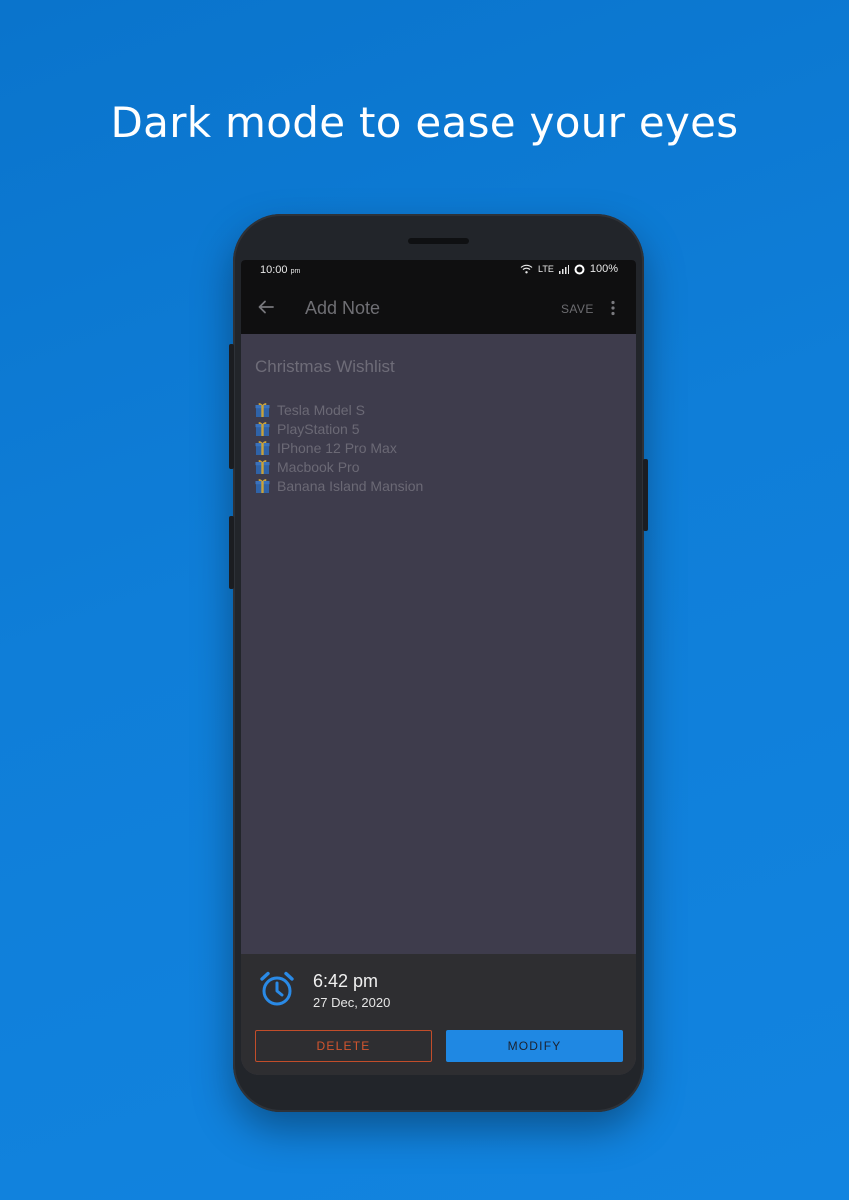  I want to click on headline: Dark mode to ease your eyes, so click(424, 122).